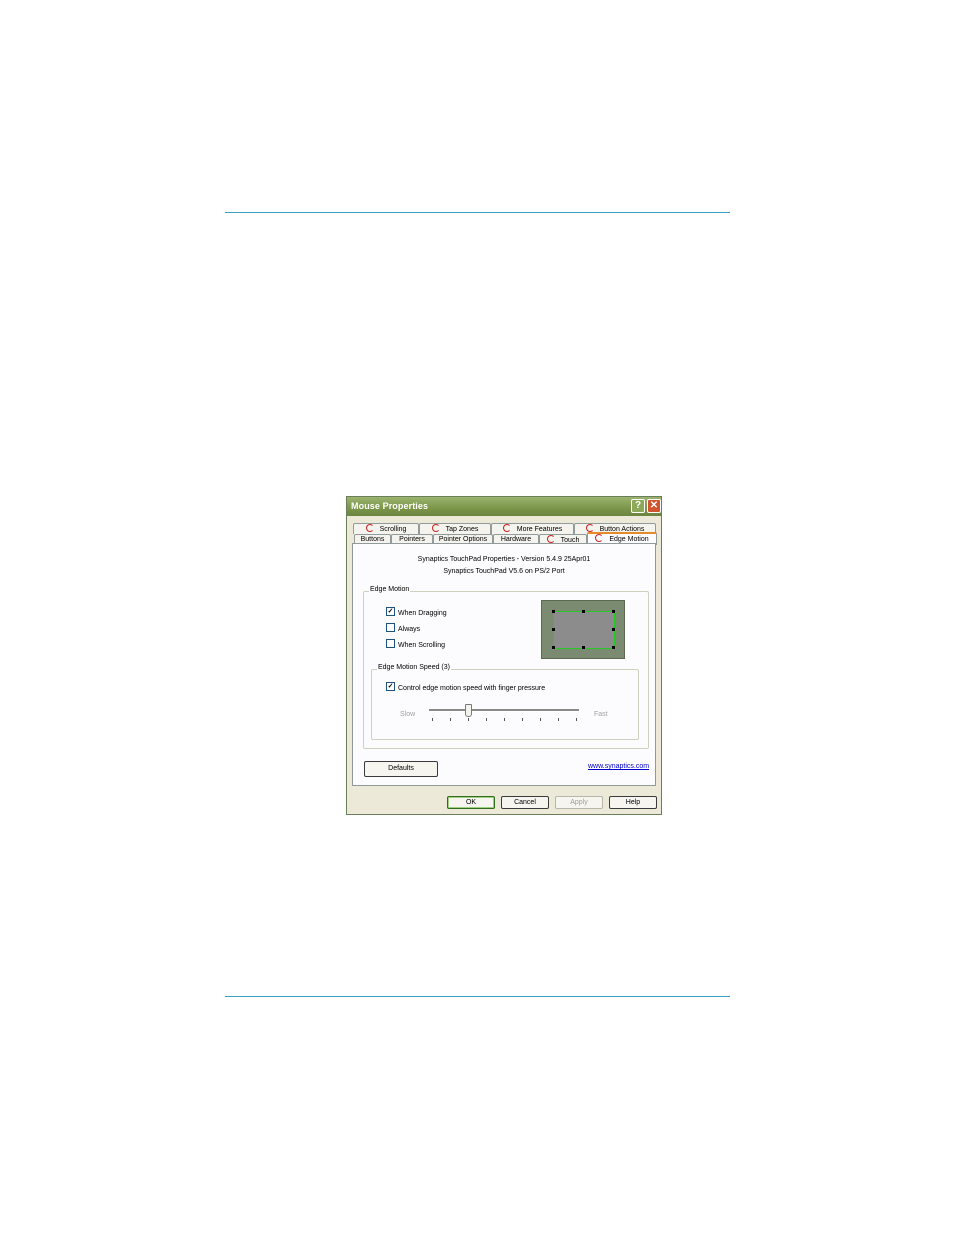 This screenshot has width=954, height=1235. What do you see at coordinates (579, 802) in the screenshot?
I see `apply-button: Apply` at bounding box center [579, 802].